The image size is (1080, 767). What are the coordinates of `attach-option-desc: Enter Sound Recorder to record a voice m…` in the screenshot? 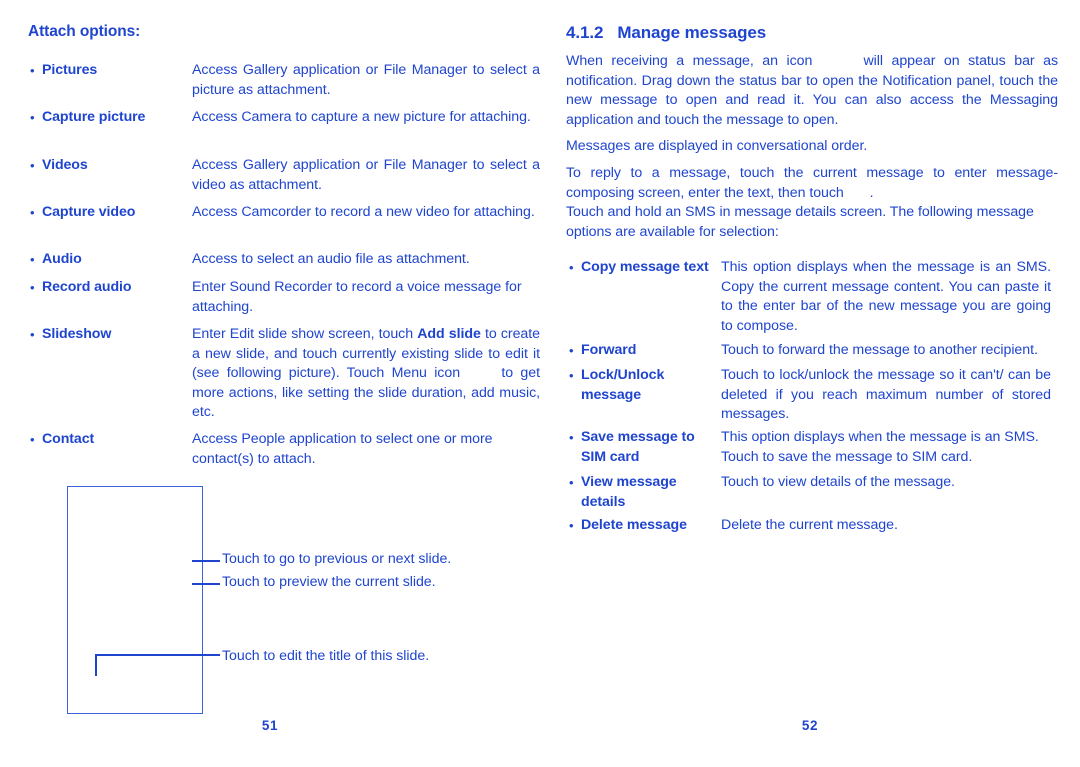 It's located at (357, 297).